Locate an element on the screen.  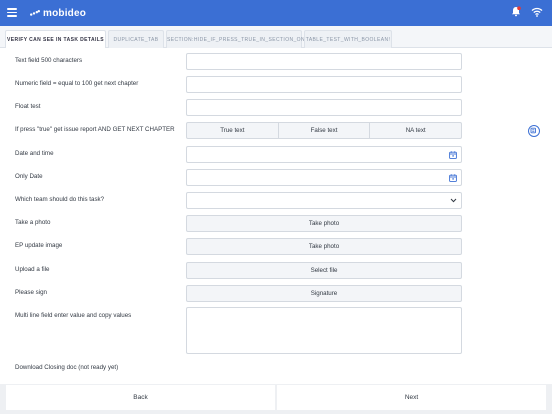
numeric-input is located at coordinates (324, 84).